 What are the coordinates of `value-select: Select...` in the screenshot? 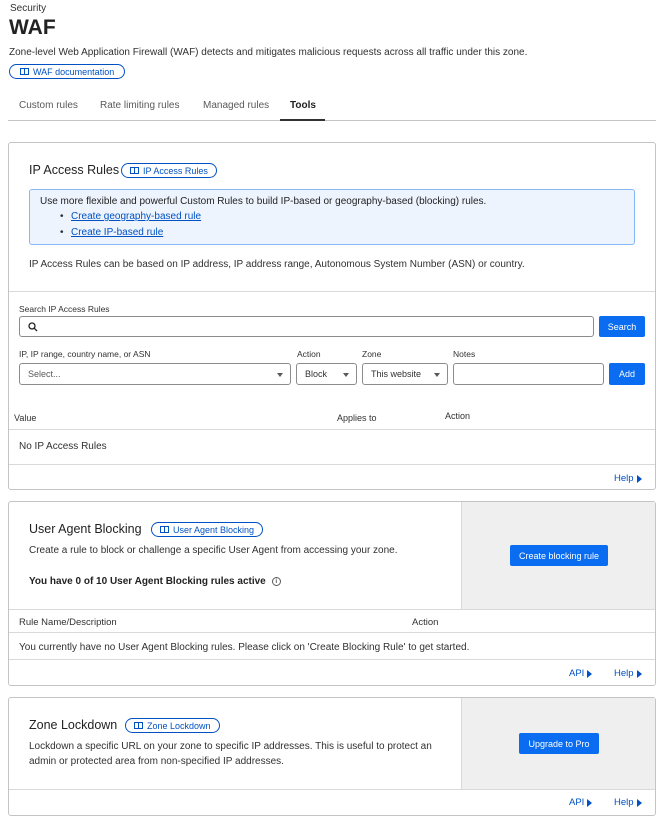 It's located at (155, 374).